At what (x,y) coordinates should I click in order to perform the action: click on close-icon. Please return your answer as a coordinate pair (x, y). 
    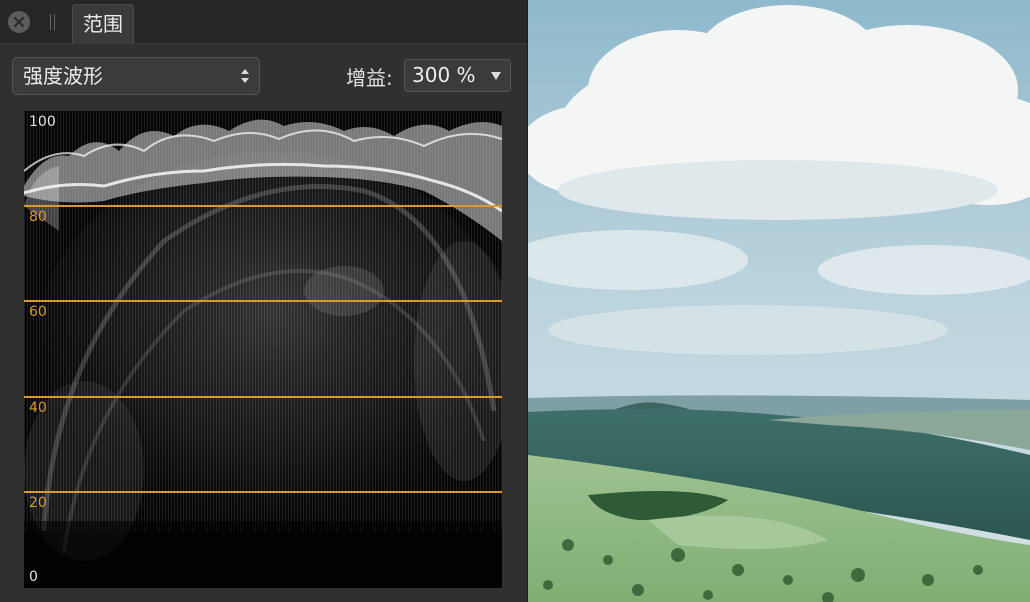
    Looking at the image, I should click on (19, 22).